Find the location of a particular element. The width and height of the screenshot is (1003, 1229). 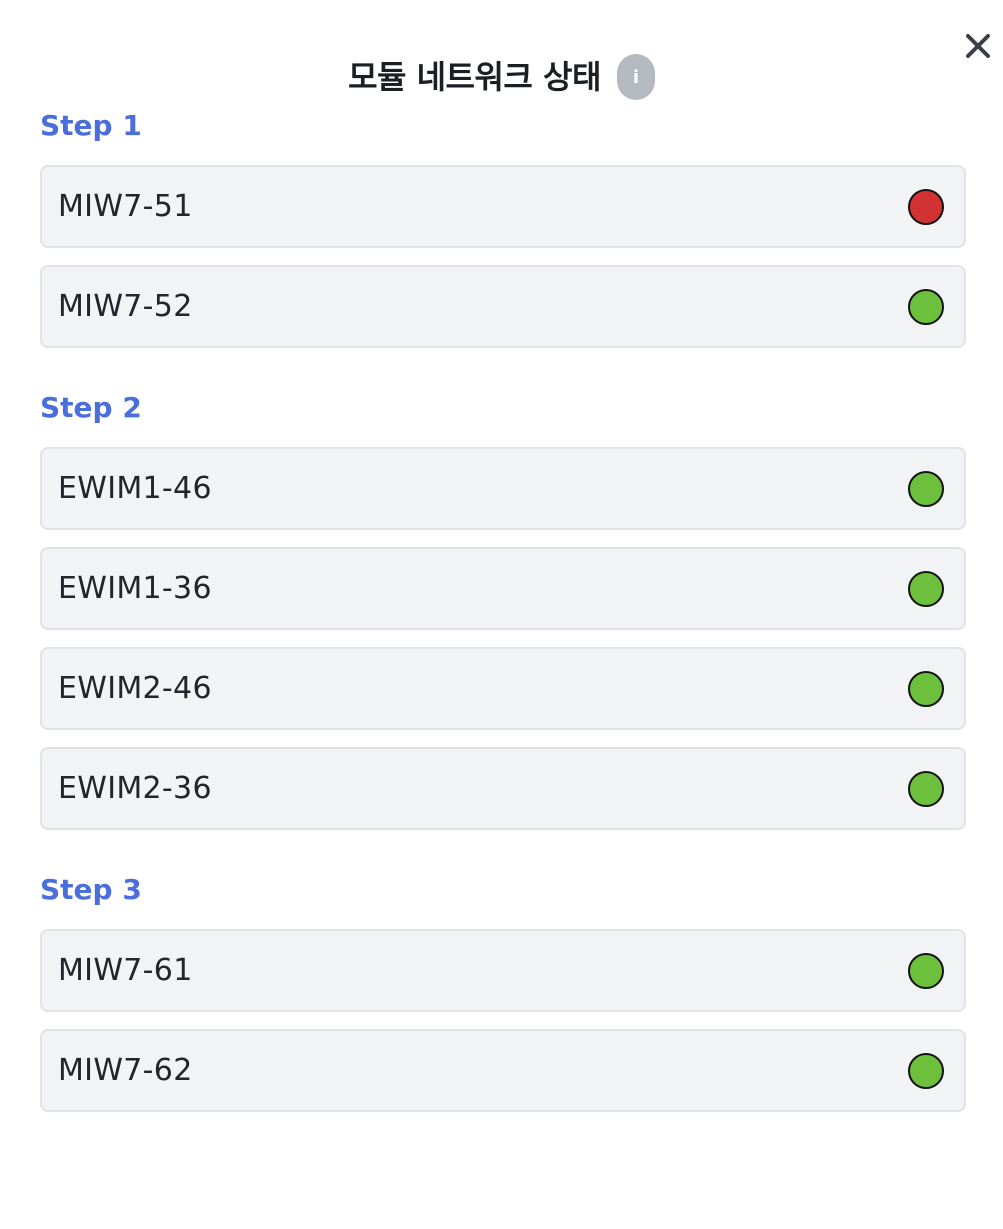

module-name: MIW7-61 is located at coordinates (125, 970).